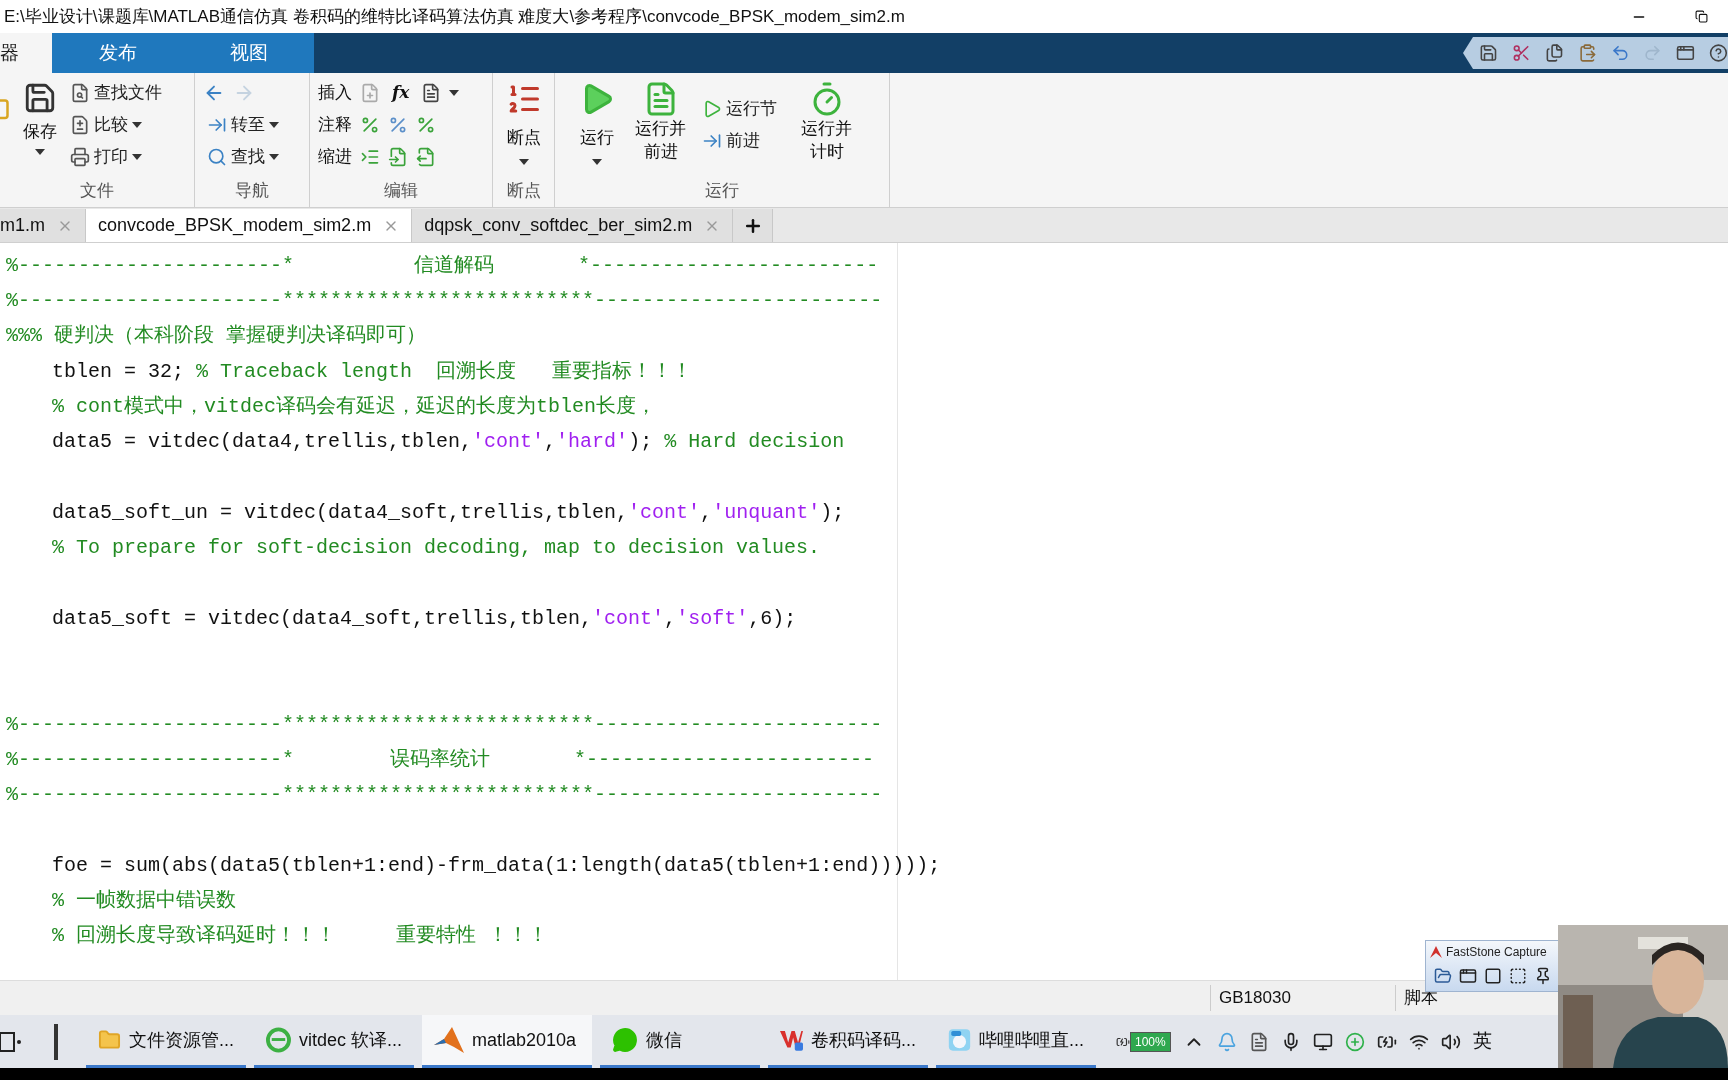  What do you see at coordinates (398, 125) in the screenshot?
I see `uncomment-icon` at bounding box center [398, 125].